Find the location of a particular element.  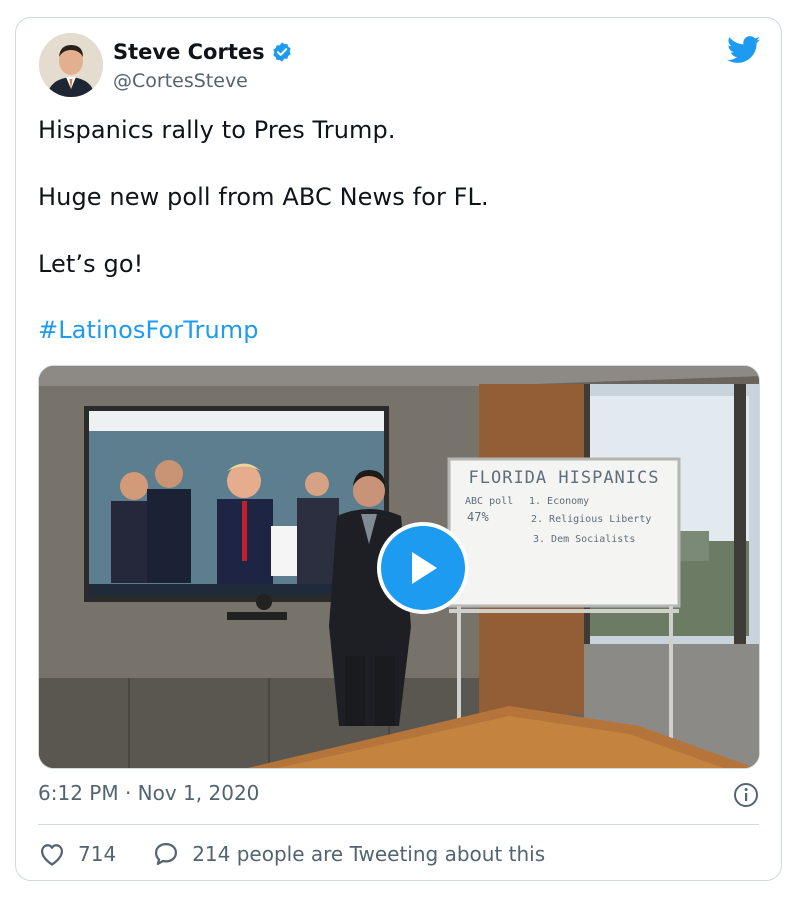

author-handle: @CortesSteve is located at coordinates (180, 81).